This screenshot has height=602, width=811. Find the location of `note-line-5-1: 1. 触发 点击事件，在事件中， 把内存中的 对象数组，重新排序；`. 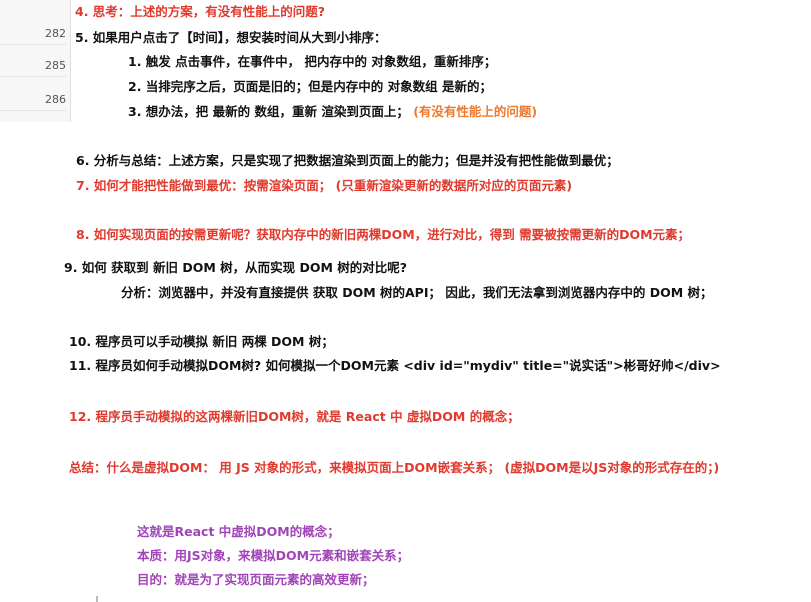

note-line-5-1: 1. 触发 点击事件，在事件中， 把内存中的 对象数组，重新排序； is located at coordinates (312, 61).